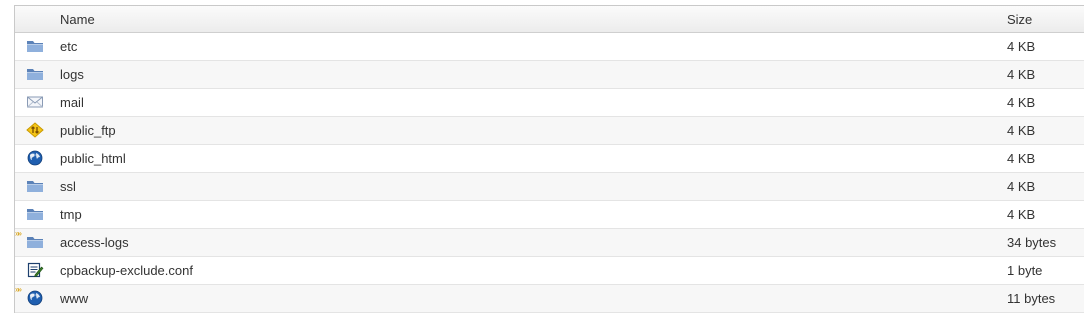 This screenshot has width=1084, height=330. What do you see at coordinates (1032, 242) in the screenshot?
I see `file-size: 34 bytes` at bounding box center [1032, 242].